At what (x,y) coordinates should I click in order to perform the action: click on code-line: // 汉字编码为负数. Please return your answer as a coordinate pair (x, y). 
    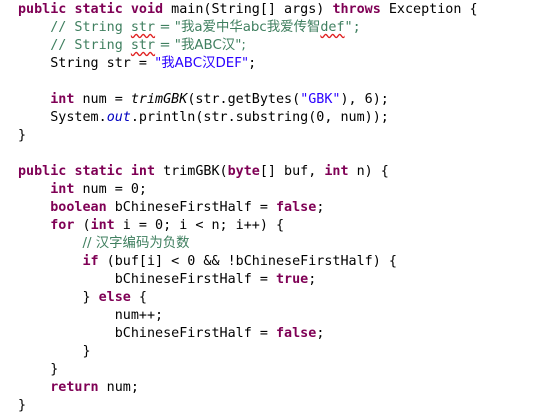
    Looking at the image, I should click on (104, 244).